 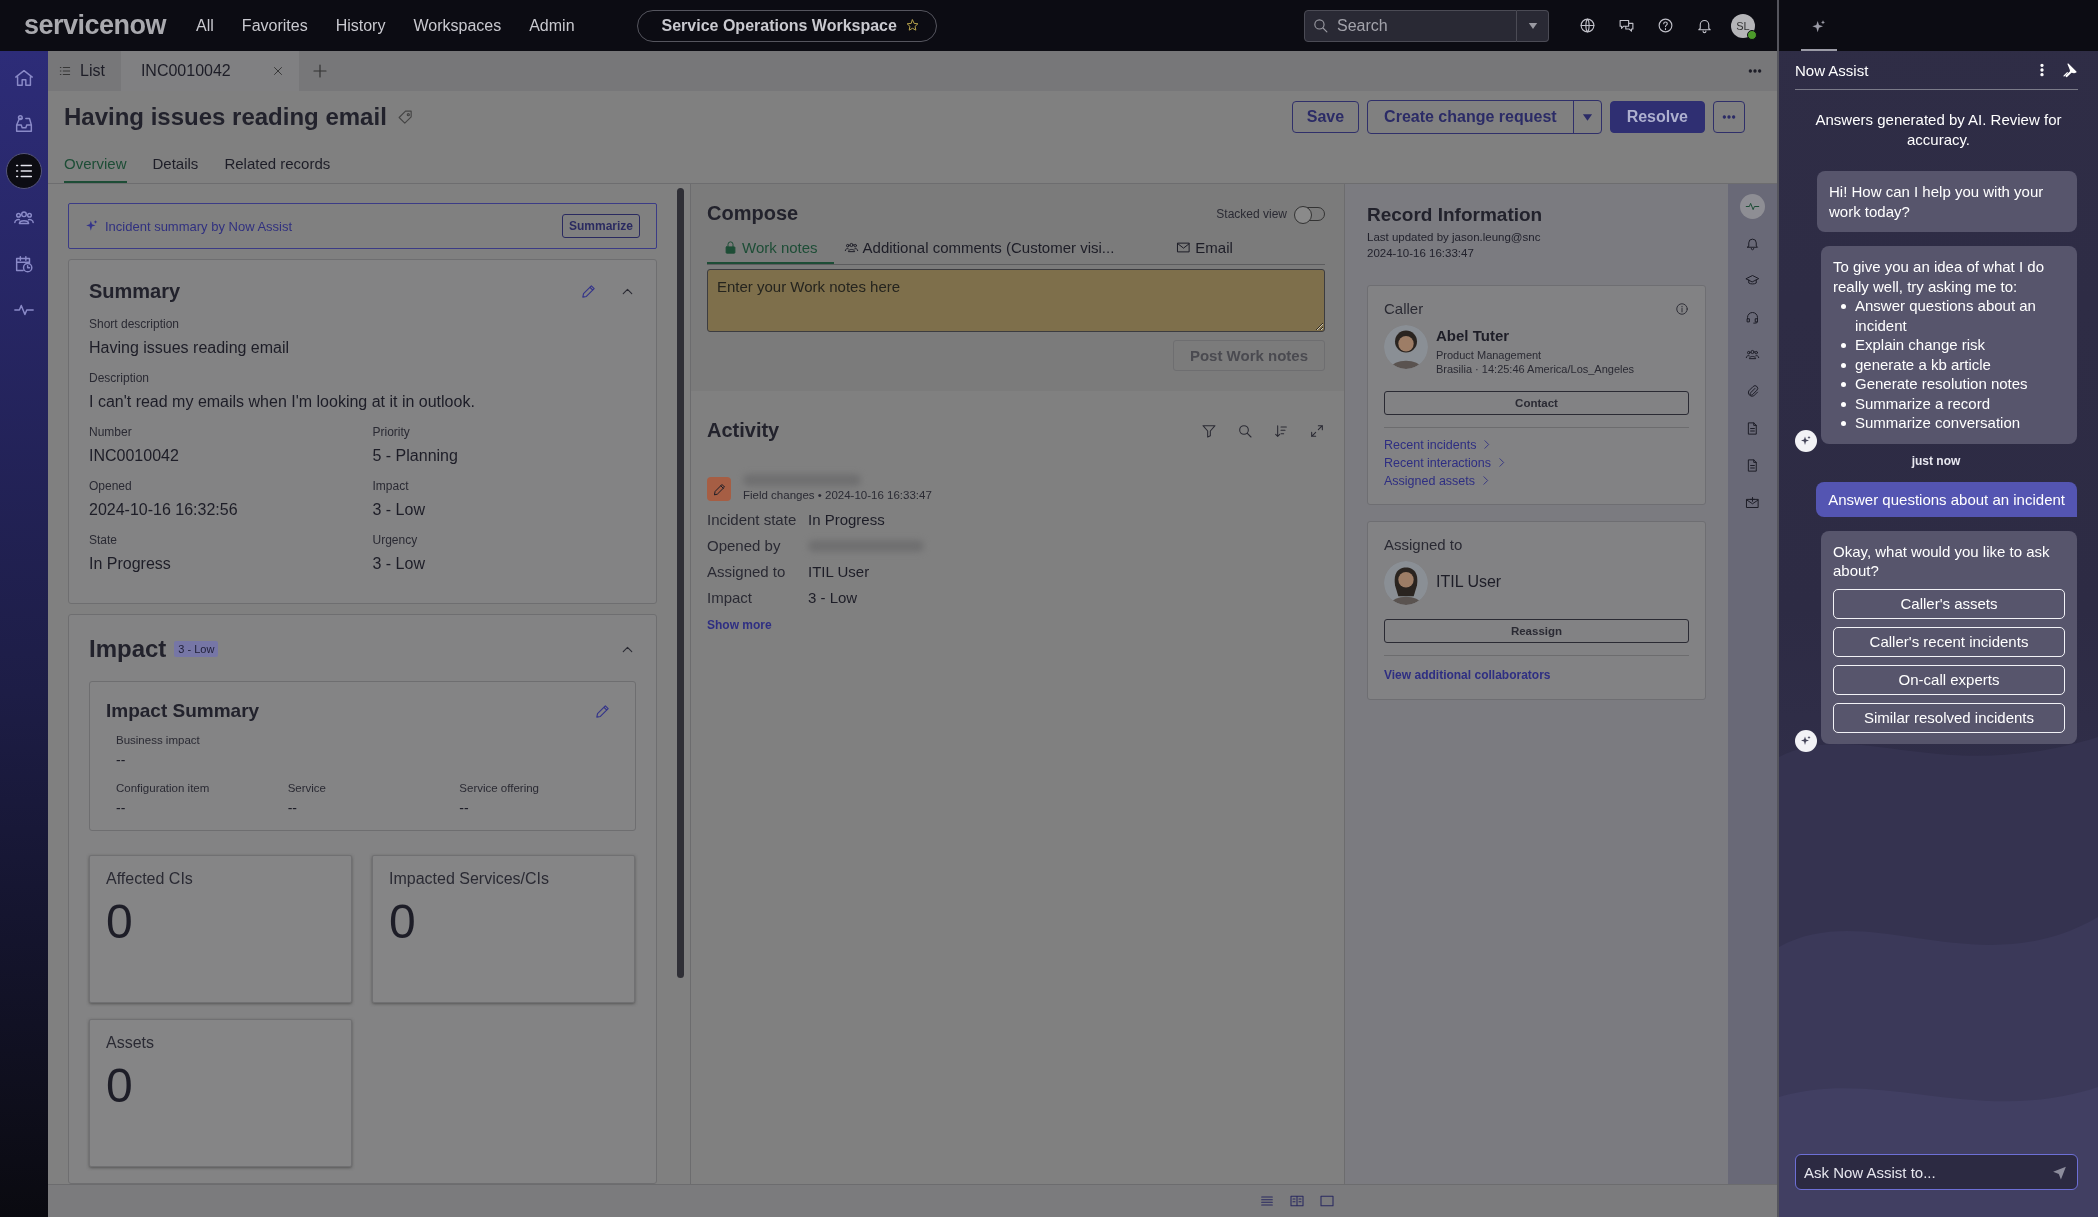 What do you see at coordinates (110, 486) in the screenshot?
I see `field-label: Opened` at bounding box center [110, 486].